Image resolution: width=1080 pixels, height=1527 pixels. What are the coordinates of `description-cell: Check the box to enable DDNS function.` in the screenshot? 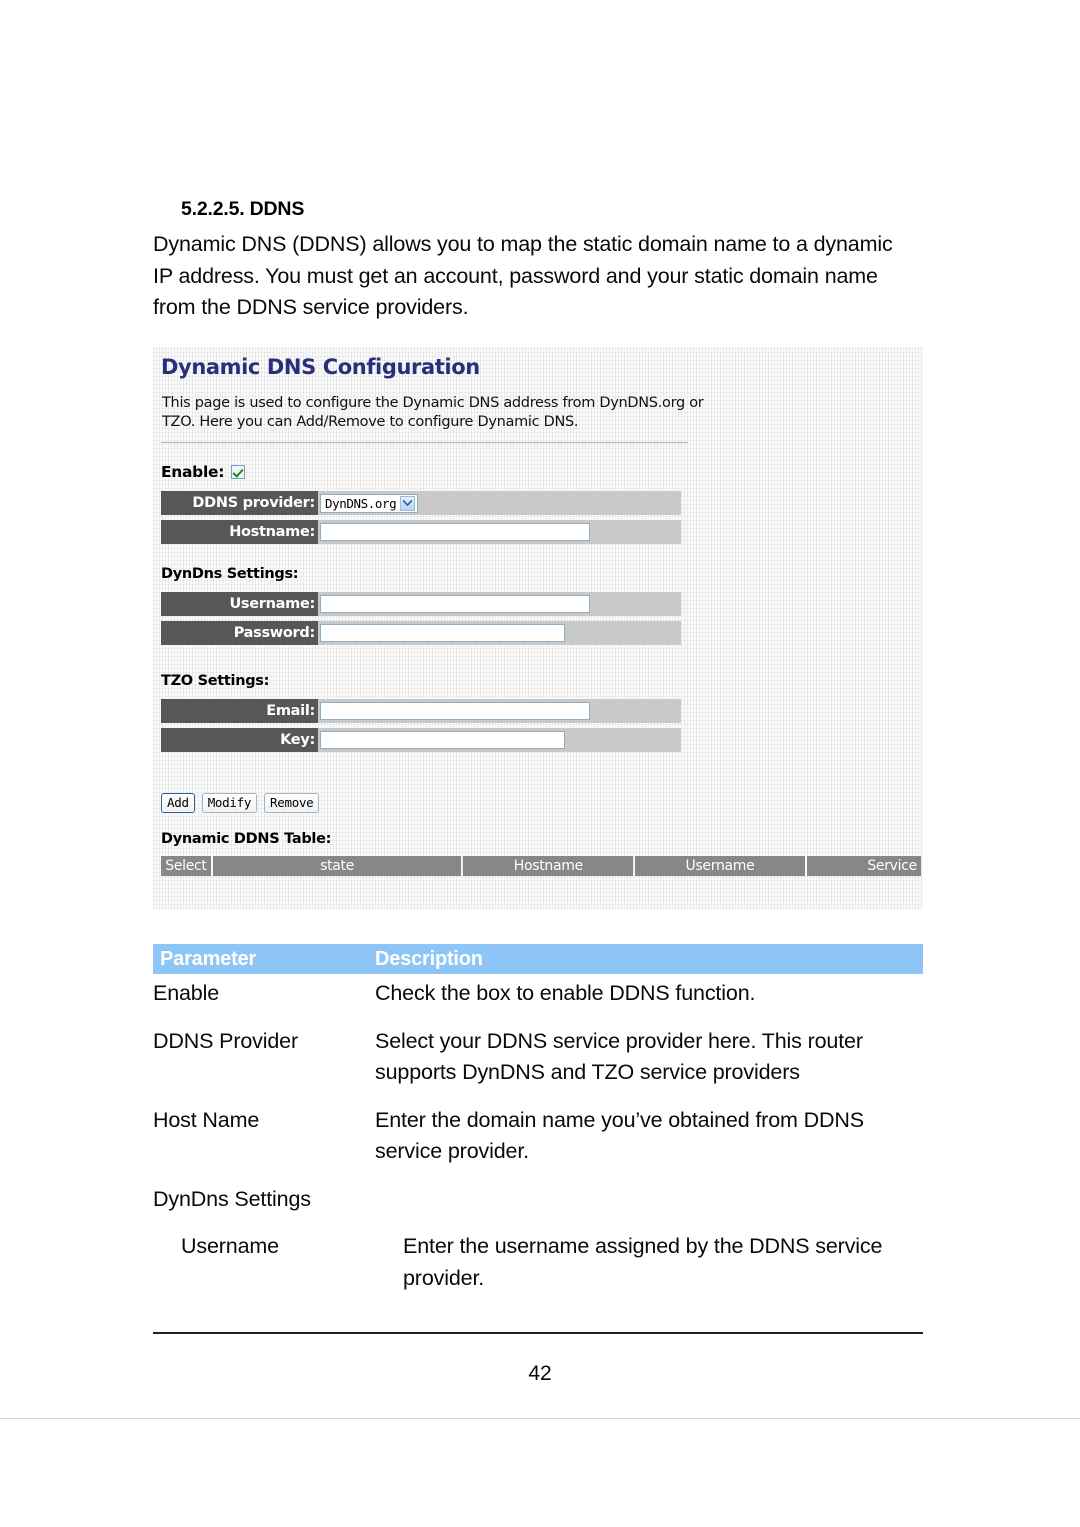 It's located at (565, 993).